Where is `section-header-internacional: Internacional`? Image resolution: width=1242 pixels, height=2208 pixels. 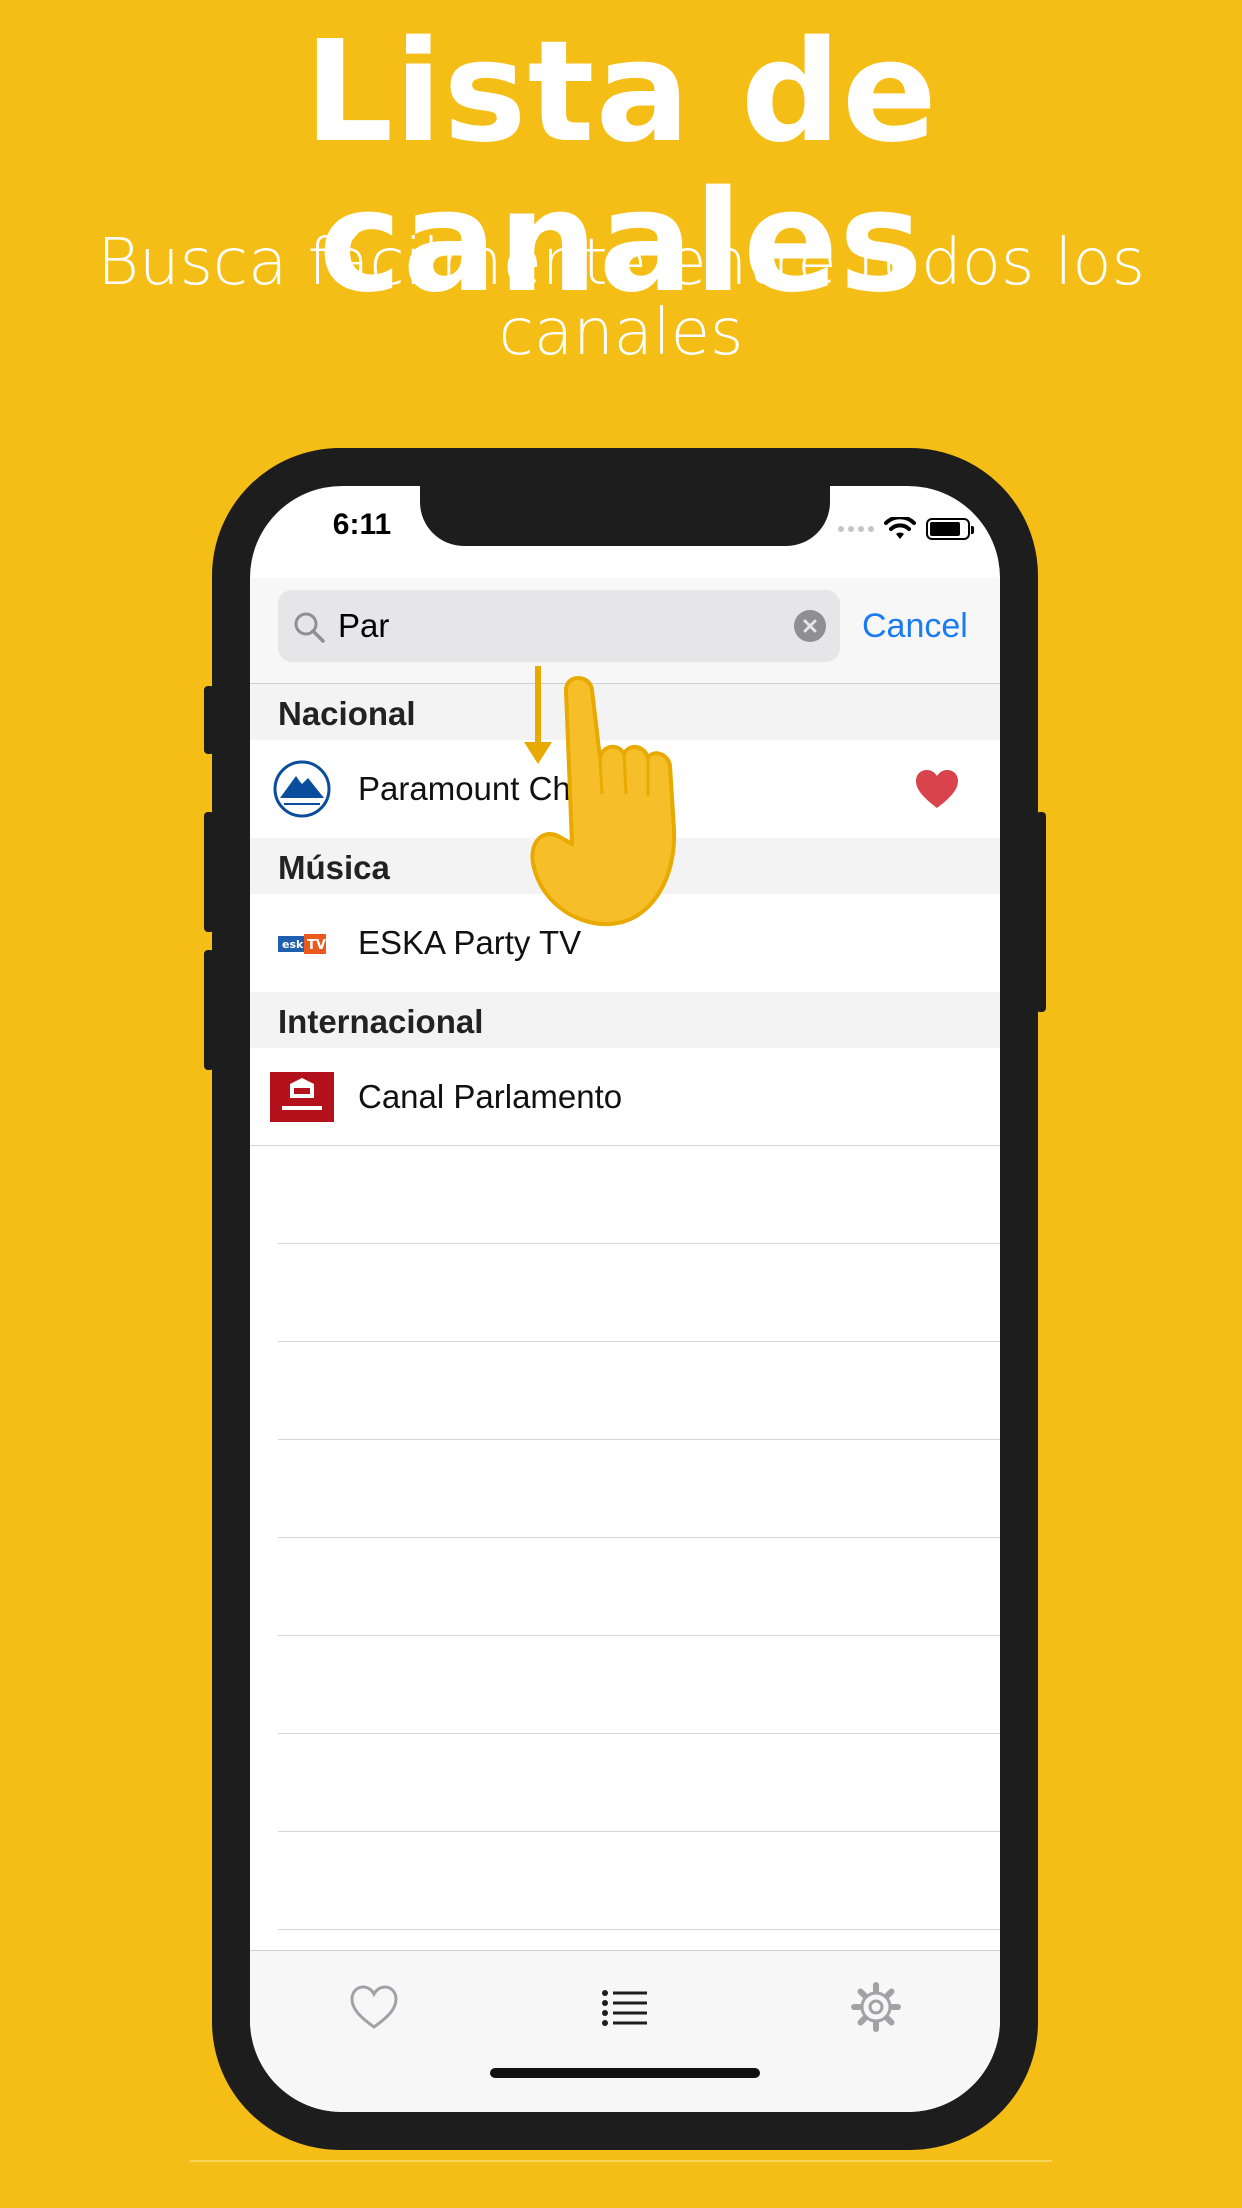
section-header-internacional: Internacional is located at coordinates (625, 1020).